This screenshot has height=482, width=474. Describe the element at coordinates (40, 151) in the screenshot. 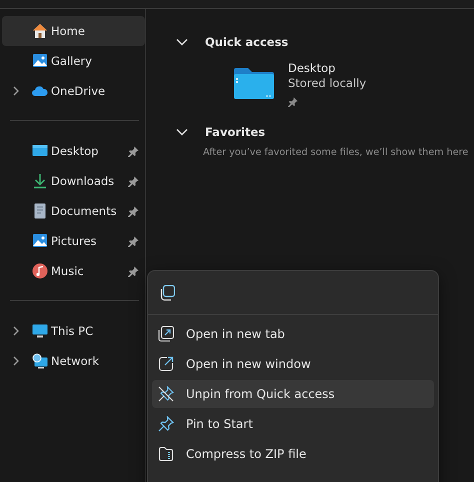

I see `monitor-icon` at that location.